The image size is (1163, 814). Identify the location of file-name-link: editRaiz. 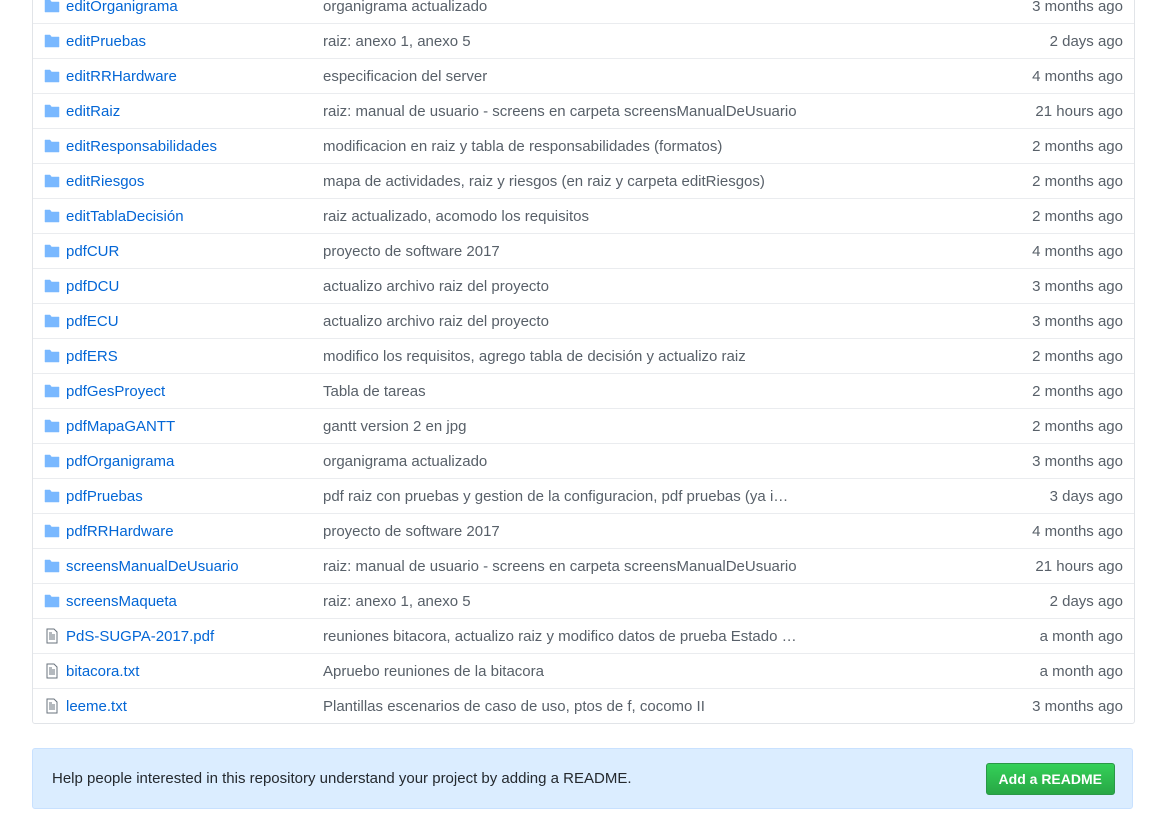
(194, 111).